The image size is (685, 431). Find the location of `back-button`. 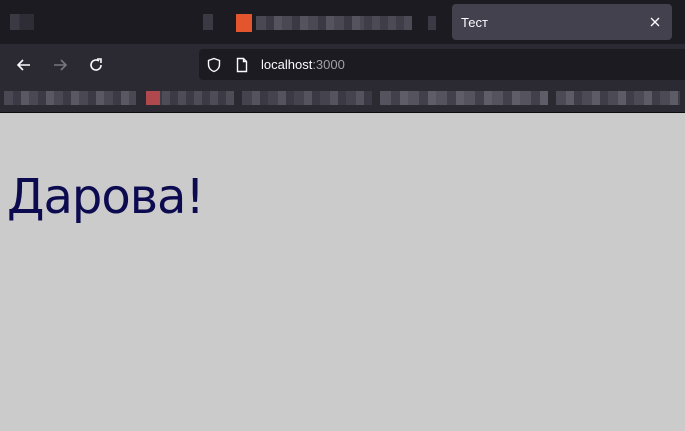

back-button is located at coordinates (24, 65).